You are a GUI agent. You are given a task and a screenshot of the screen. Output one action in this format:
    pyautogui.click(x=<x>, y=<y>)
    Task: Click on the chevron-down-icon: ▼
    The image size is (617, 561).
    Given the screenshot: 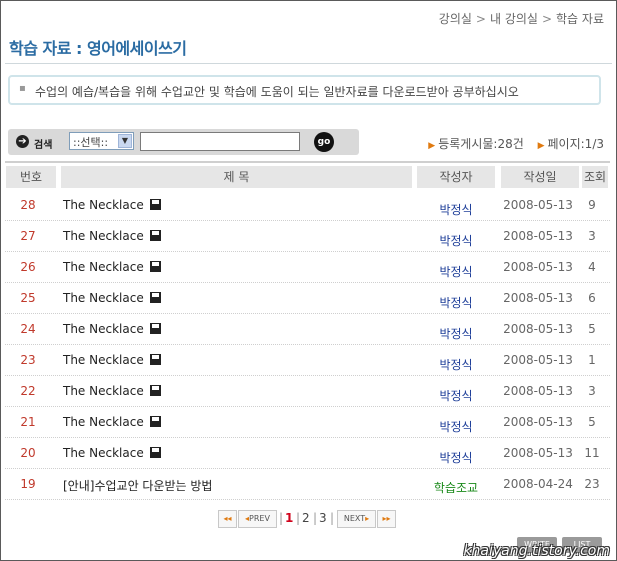 What is the action you would take?
    pyautogui.click(x=125, y=141)
    